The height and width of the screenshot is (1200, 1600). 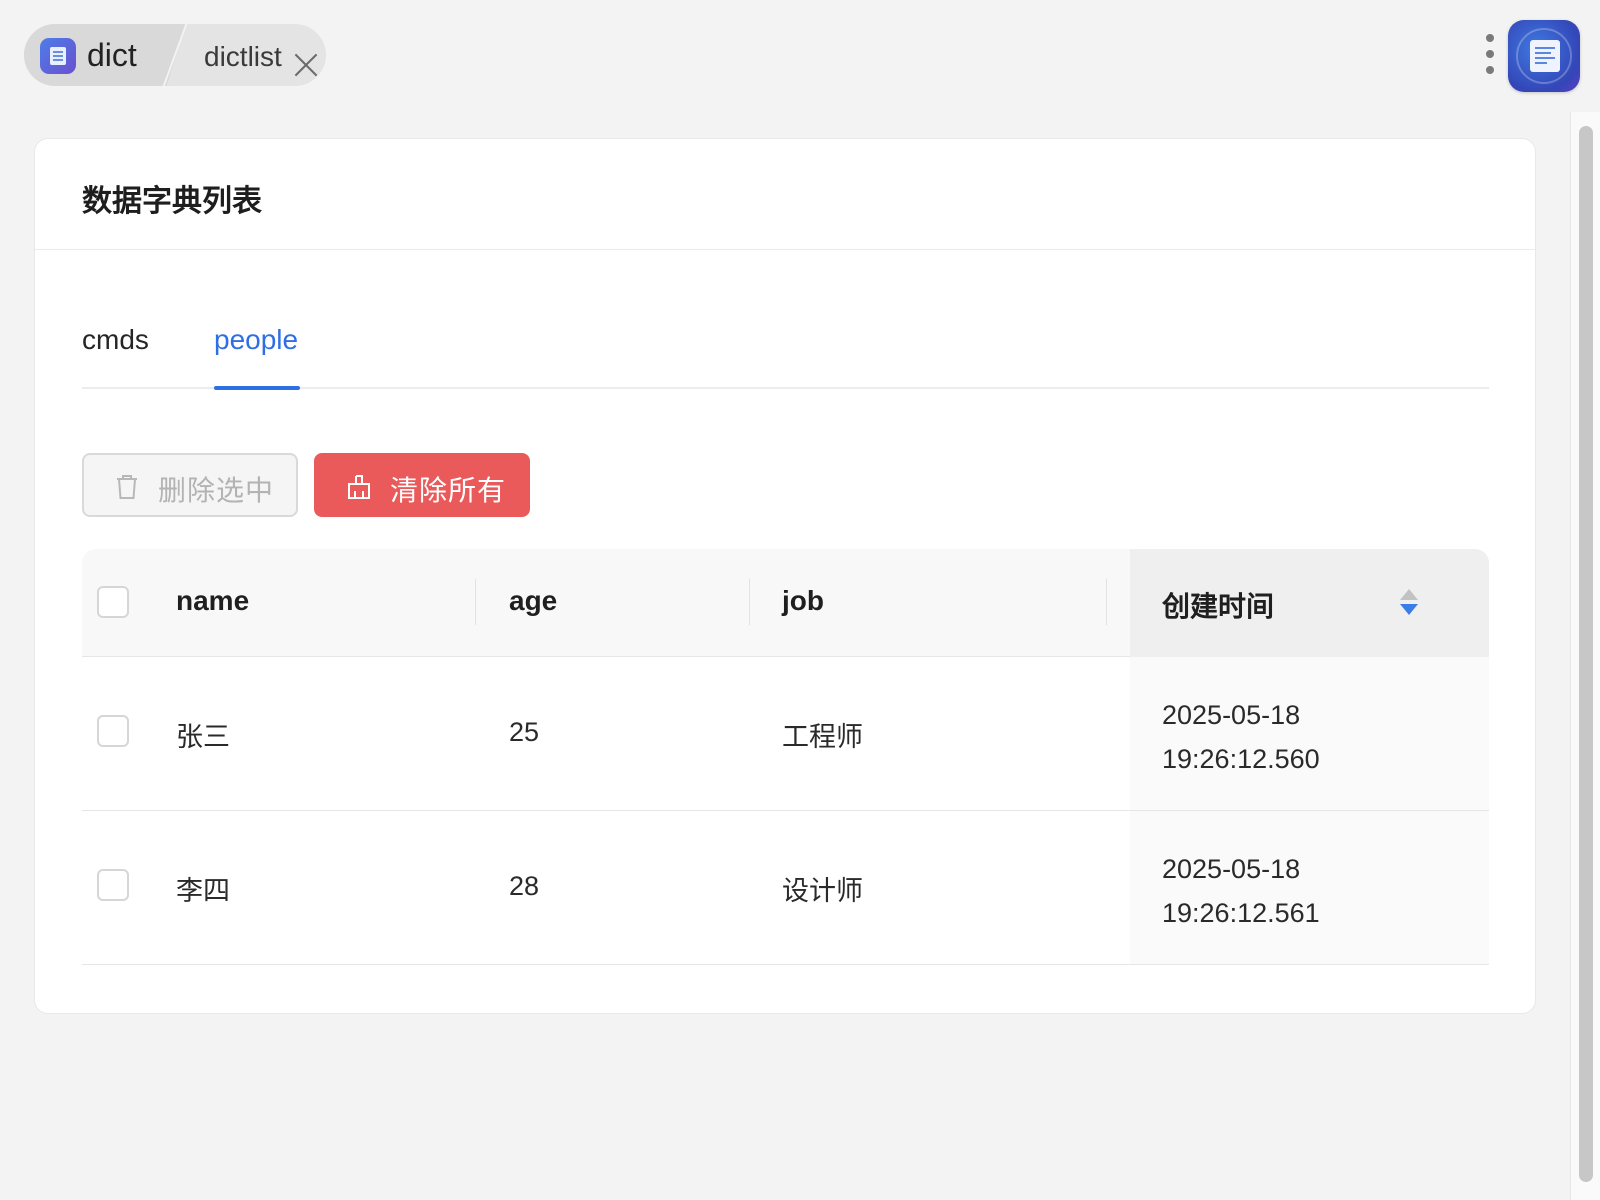 I want to click on select-all-checkbox, so click(x=113, y=602).